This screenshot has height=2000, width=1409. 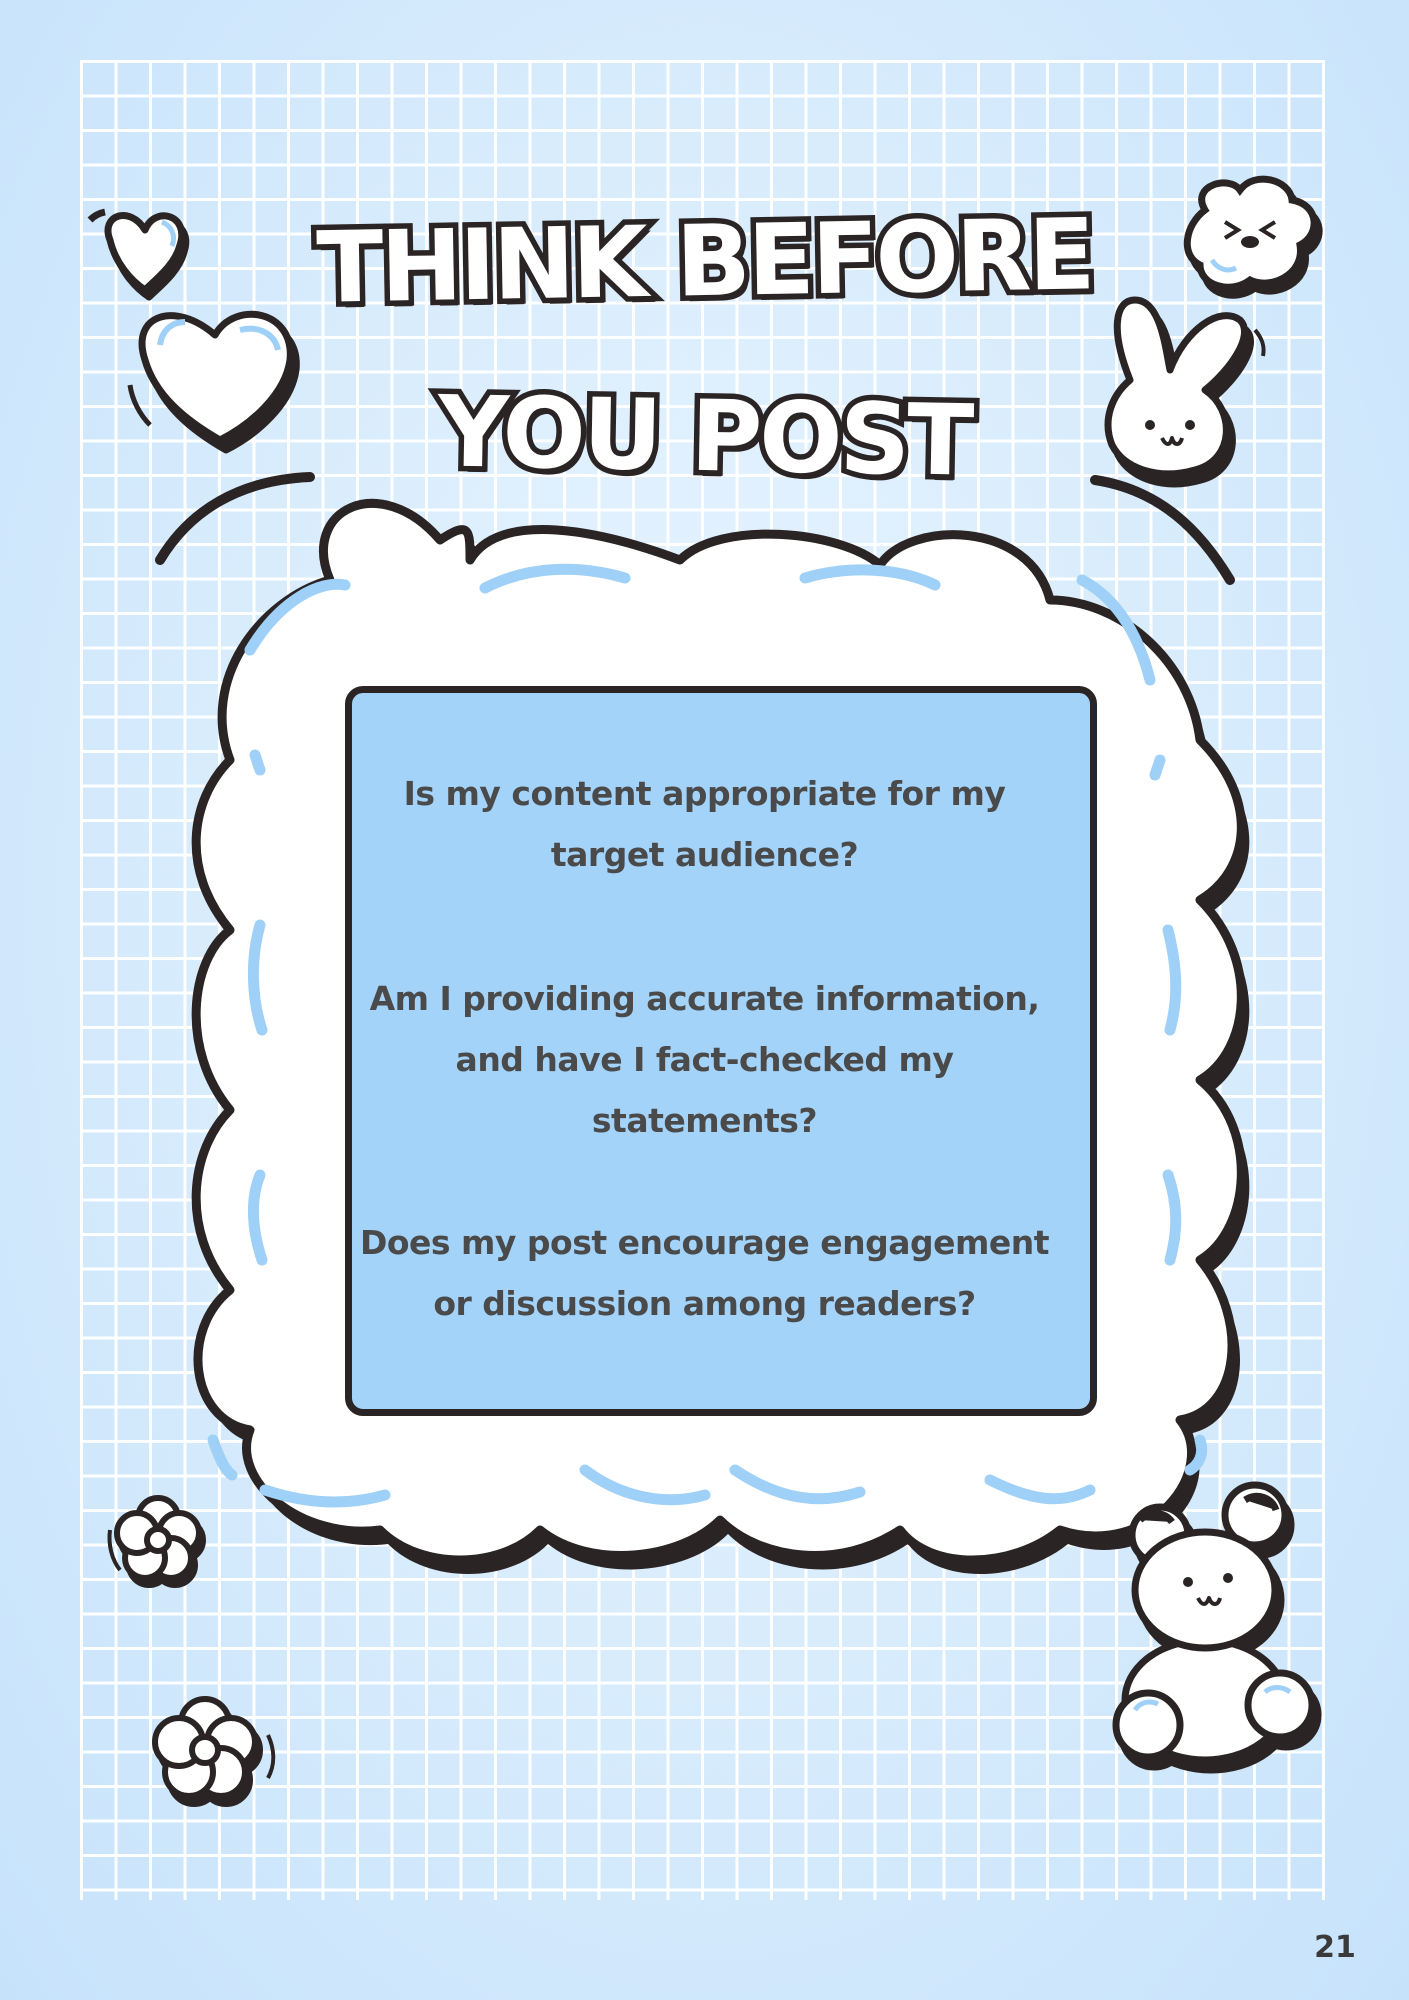 I want to click on flower-icon, so click(x=191, y=1651).